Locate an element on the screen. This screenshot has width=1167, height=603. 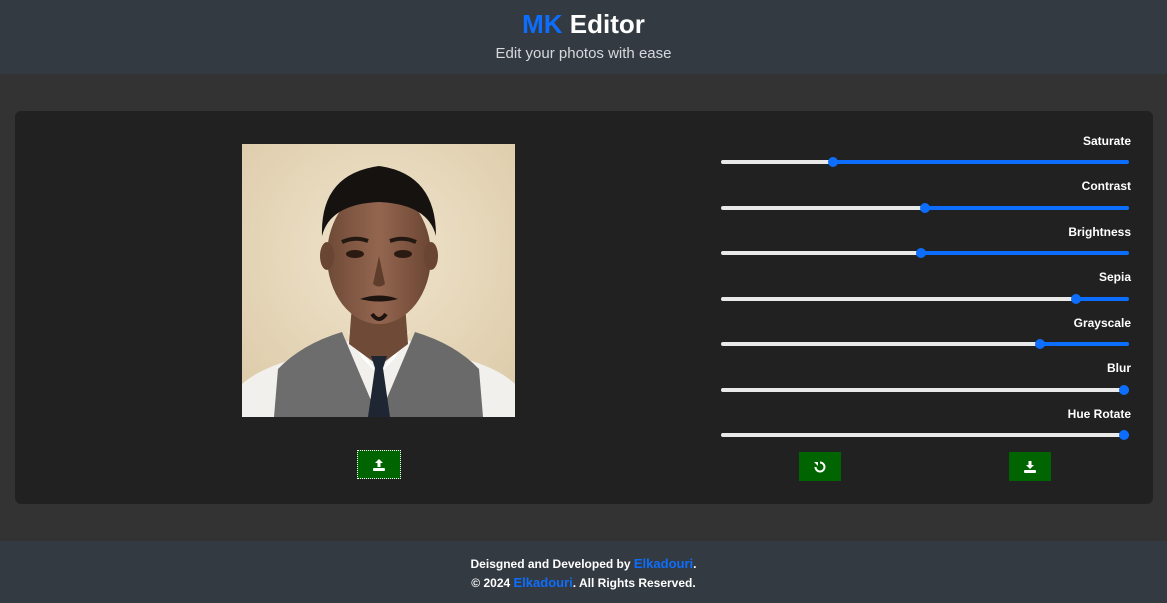
download-icon is located at coordinates (1030, 466).